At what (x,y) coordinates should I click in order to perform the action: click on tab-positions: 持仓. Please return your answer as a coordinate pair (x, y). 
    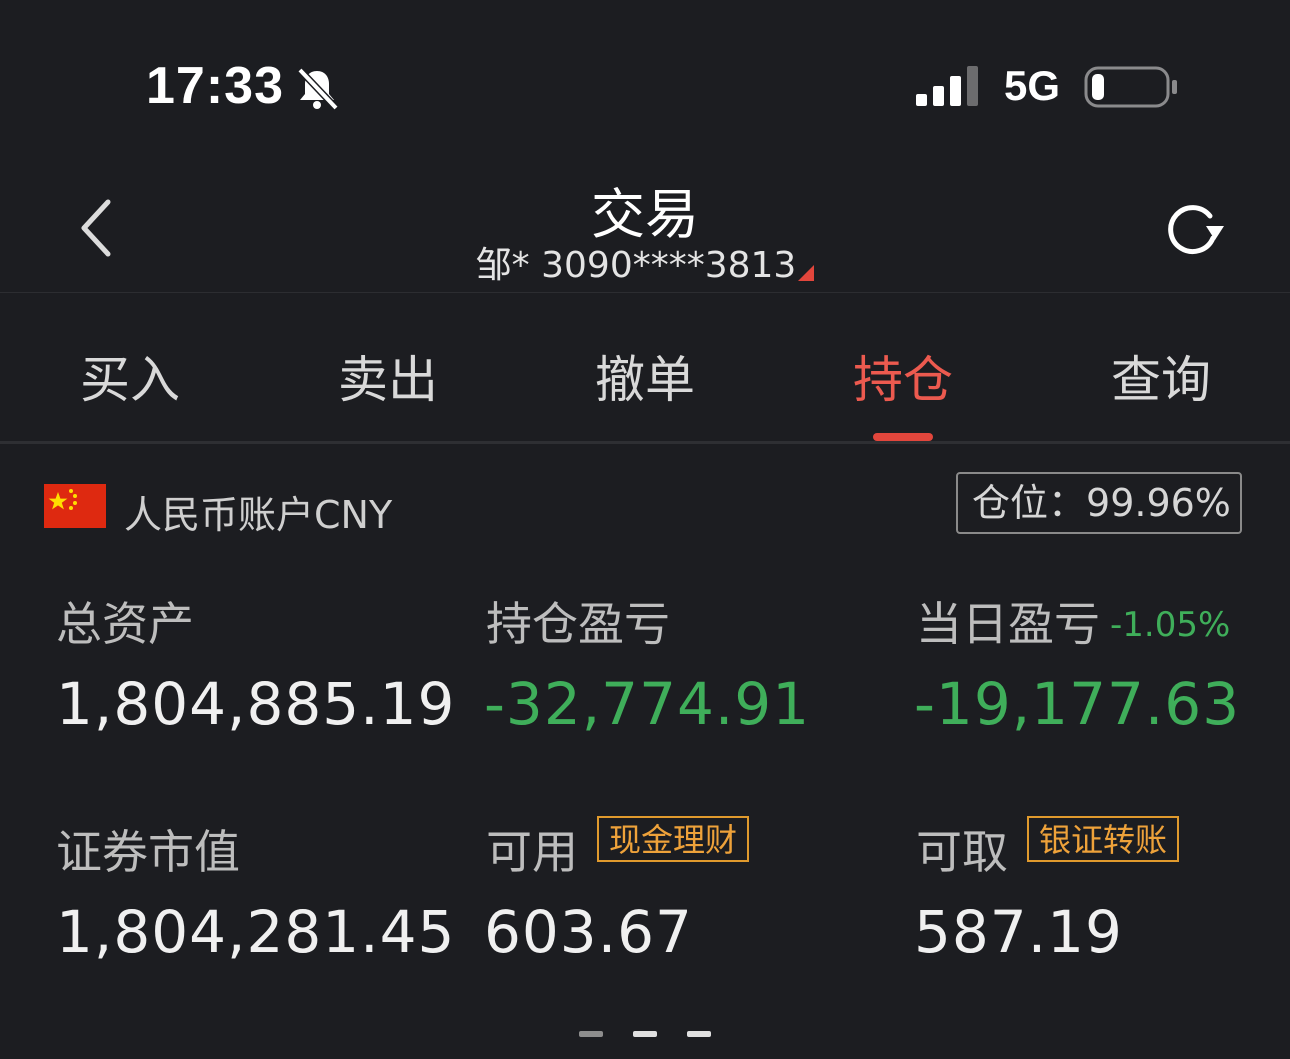
    Looking at the image, I should click on (903, 376).